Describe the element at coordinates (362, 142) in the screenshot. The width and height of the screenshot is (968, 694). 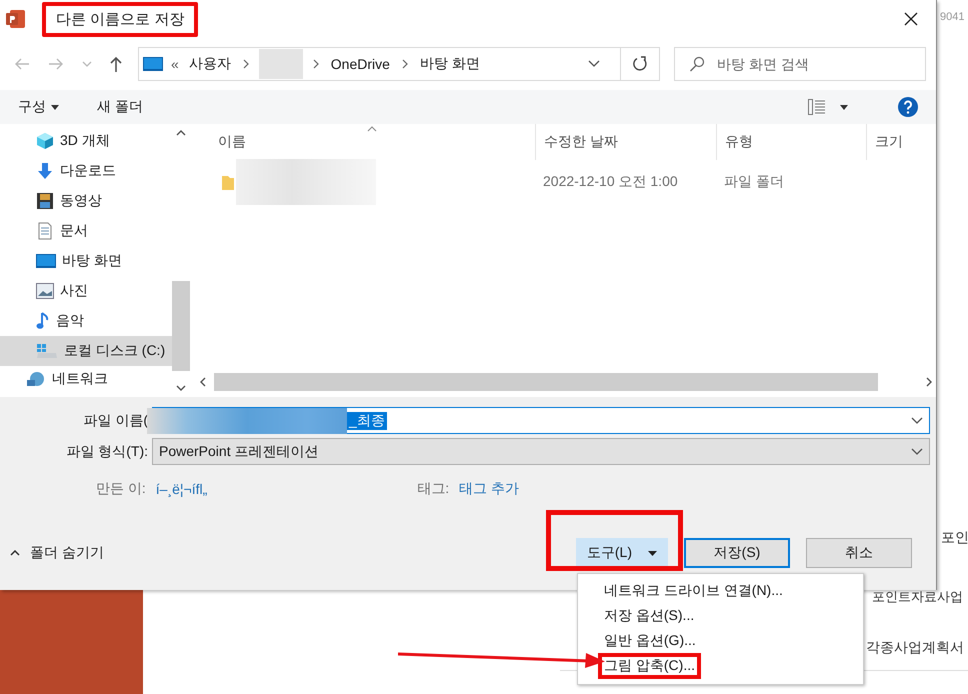
I see `column-header: 이름` at that location.